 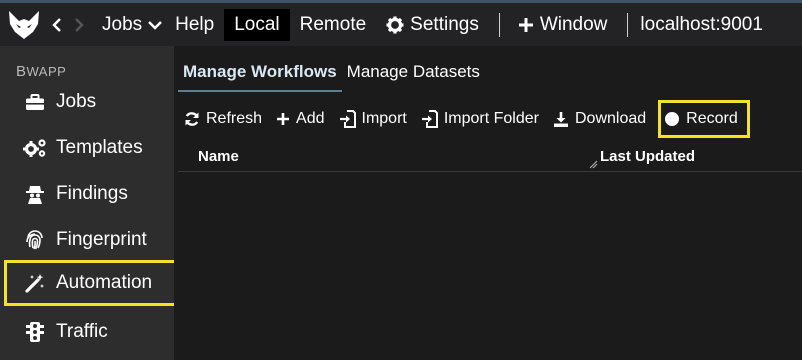 I want to click on import-folder-label: Import Folder, so click(x=491, y=118).